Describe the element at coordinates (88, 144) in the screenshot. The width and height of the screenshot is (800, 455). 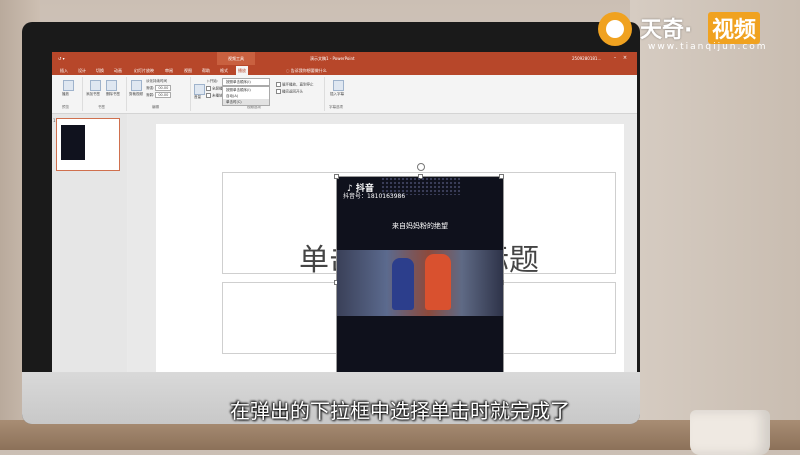
I see `slide-thumbnail` at that location.